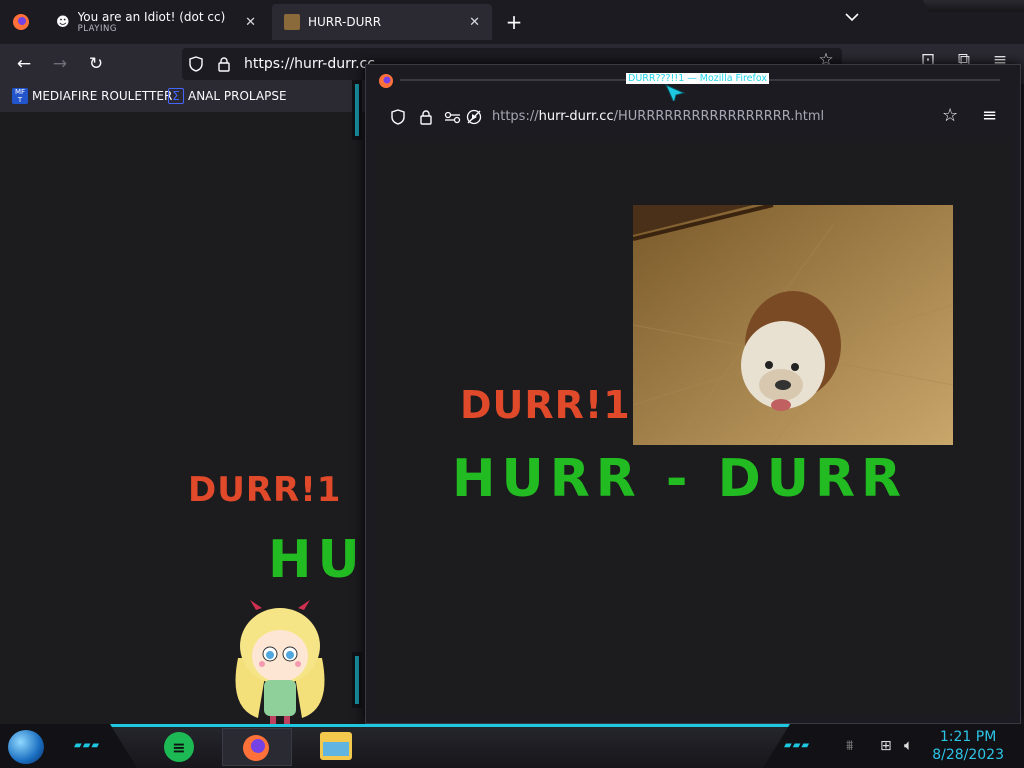 The height and width of the screenshot is (768, 1024). I want to click on clock: 1:21 PM 8/28/2023, so click(968, 746).